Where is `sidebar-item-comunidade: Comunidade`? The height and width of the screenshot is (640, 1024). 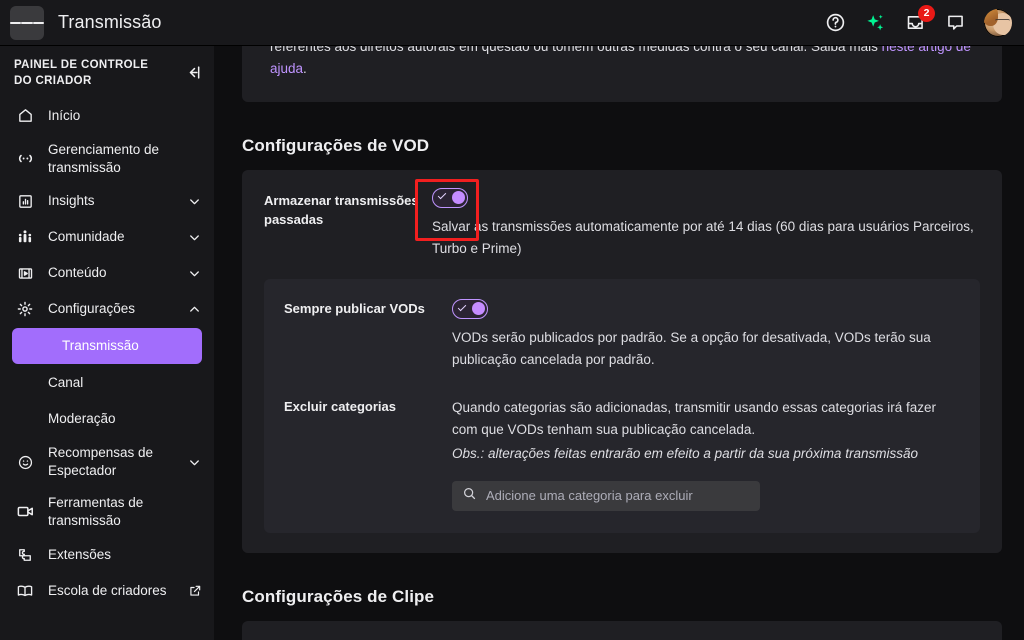
sidebar-item-comunidade: Comunidade is located at coordinates (107, 237).